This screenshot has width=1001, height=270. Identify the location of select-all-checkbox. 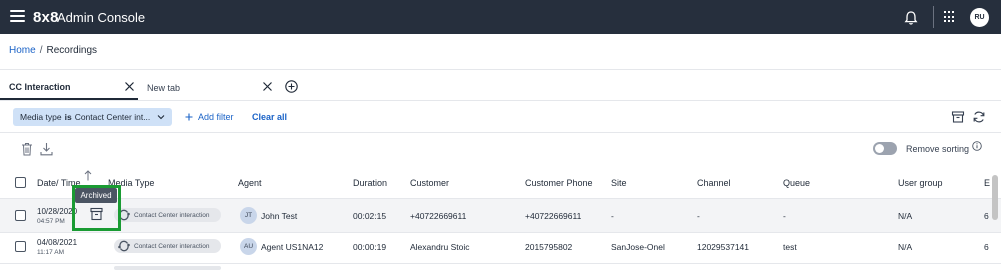
(20, 182).